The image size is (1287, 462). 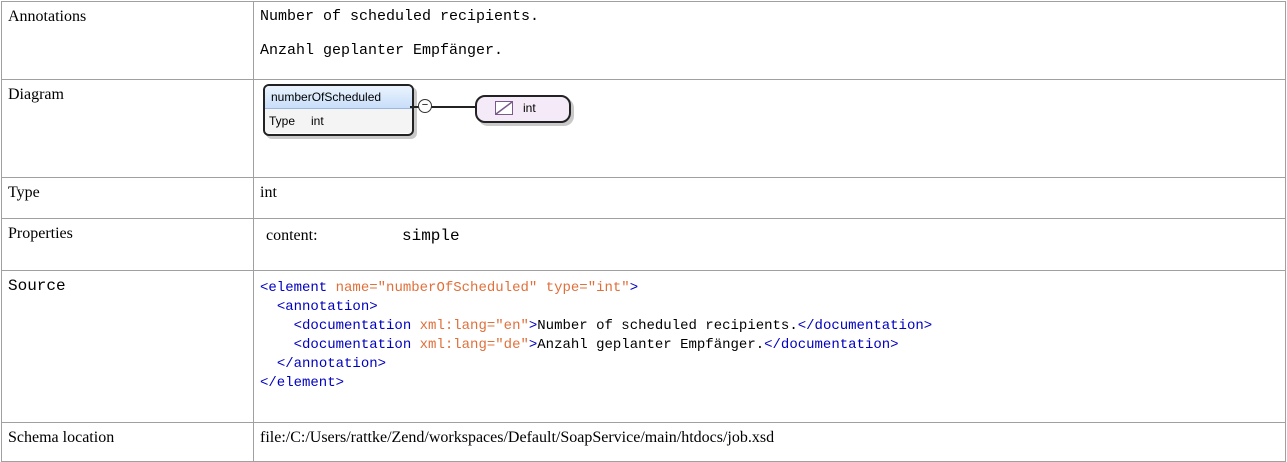 What do you see at coordinates (512, 326) in the screenshot?
I see `src-lang-en: "en"` at bounding box center [512, 326].